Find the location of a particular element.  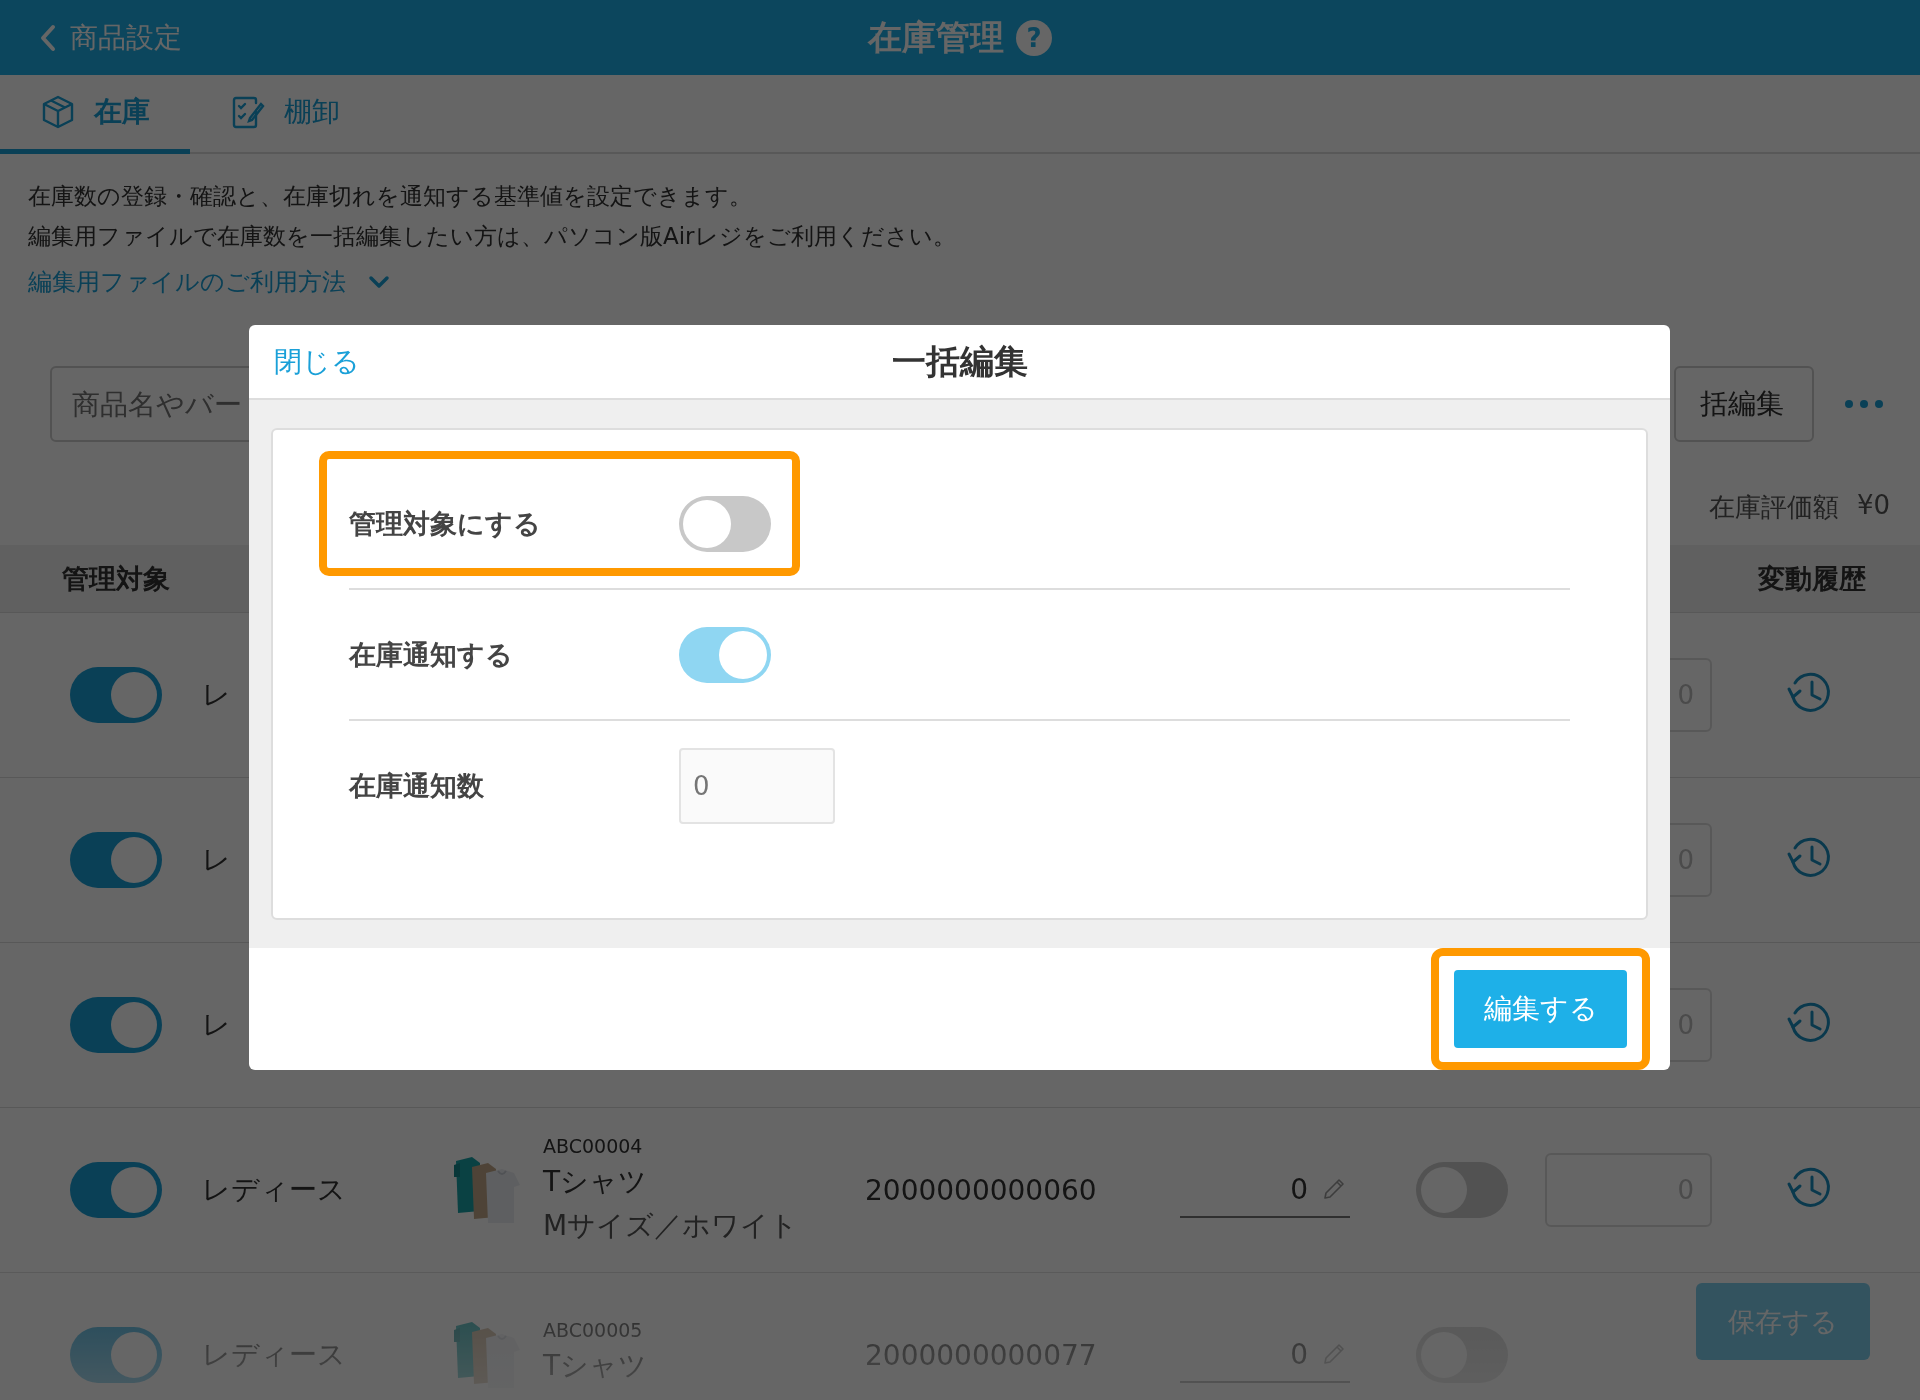

help-link: 編集用ファイルのご利用方法 is located at coordinates (209, 282).